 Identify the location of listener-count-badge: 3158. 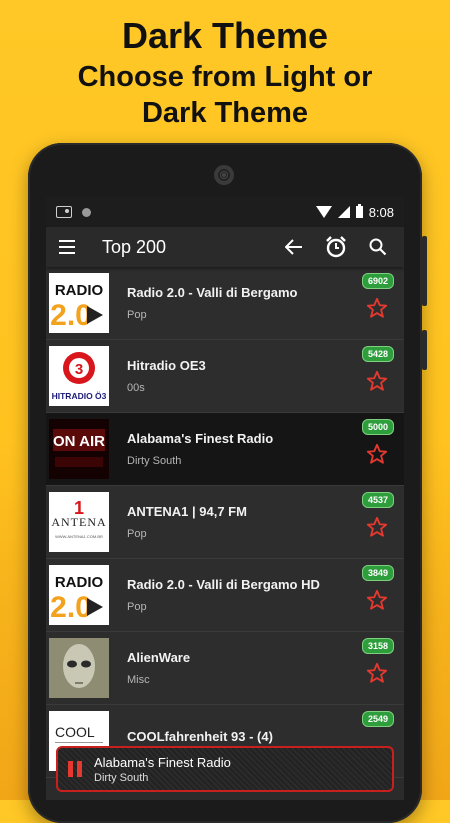
(378, 646).